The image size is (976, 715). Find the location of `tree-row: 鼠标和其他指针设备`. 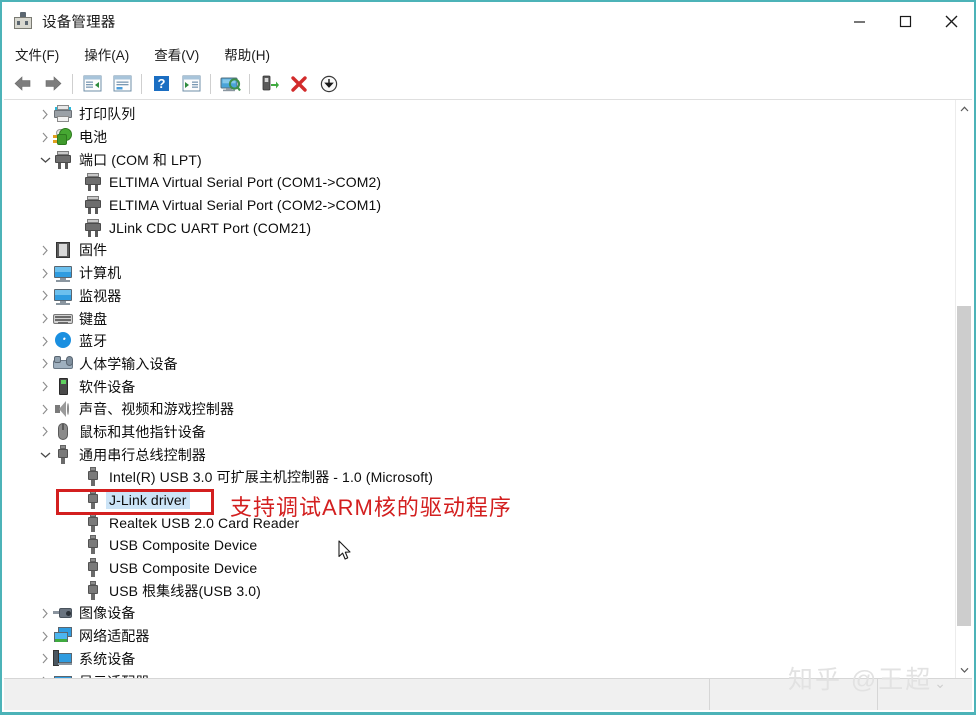

tree-row: 鼠标和其他指针设备 is located at coordinates (479, 432).